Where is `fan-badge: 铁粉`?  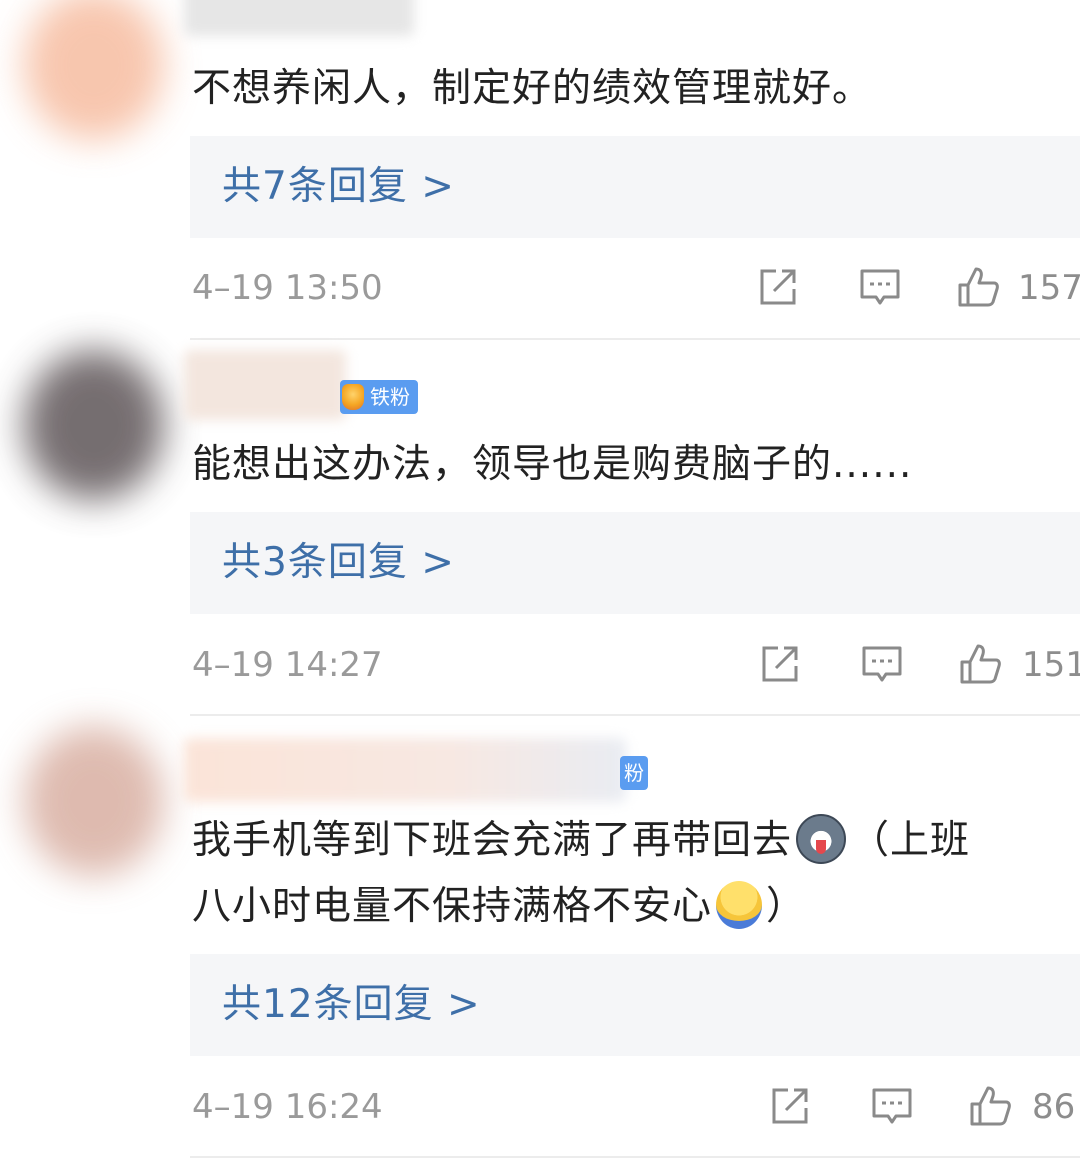
fan-badge: 铁粉 is located at coordinates (379, 397).